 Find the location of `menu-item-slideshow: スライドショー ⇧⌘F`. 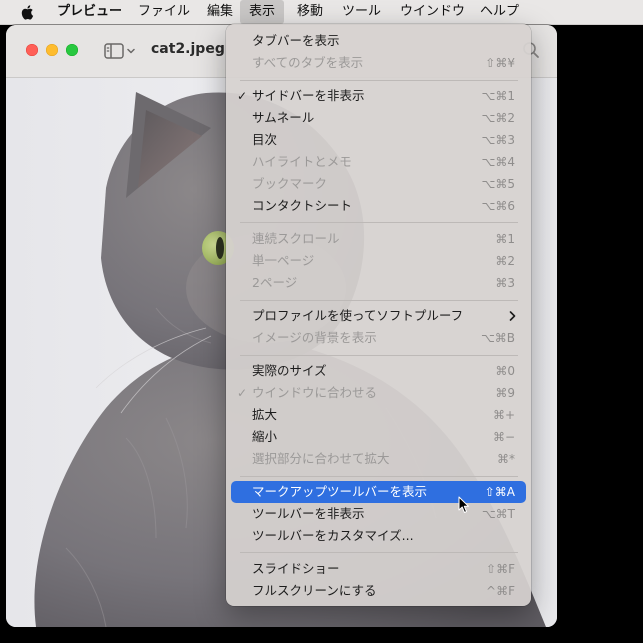

menu-item-slideshow: スライドショー ⇧⌘F is located at coordinates (378, 569).